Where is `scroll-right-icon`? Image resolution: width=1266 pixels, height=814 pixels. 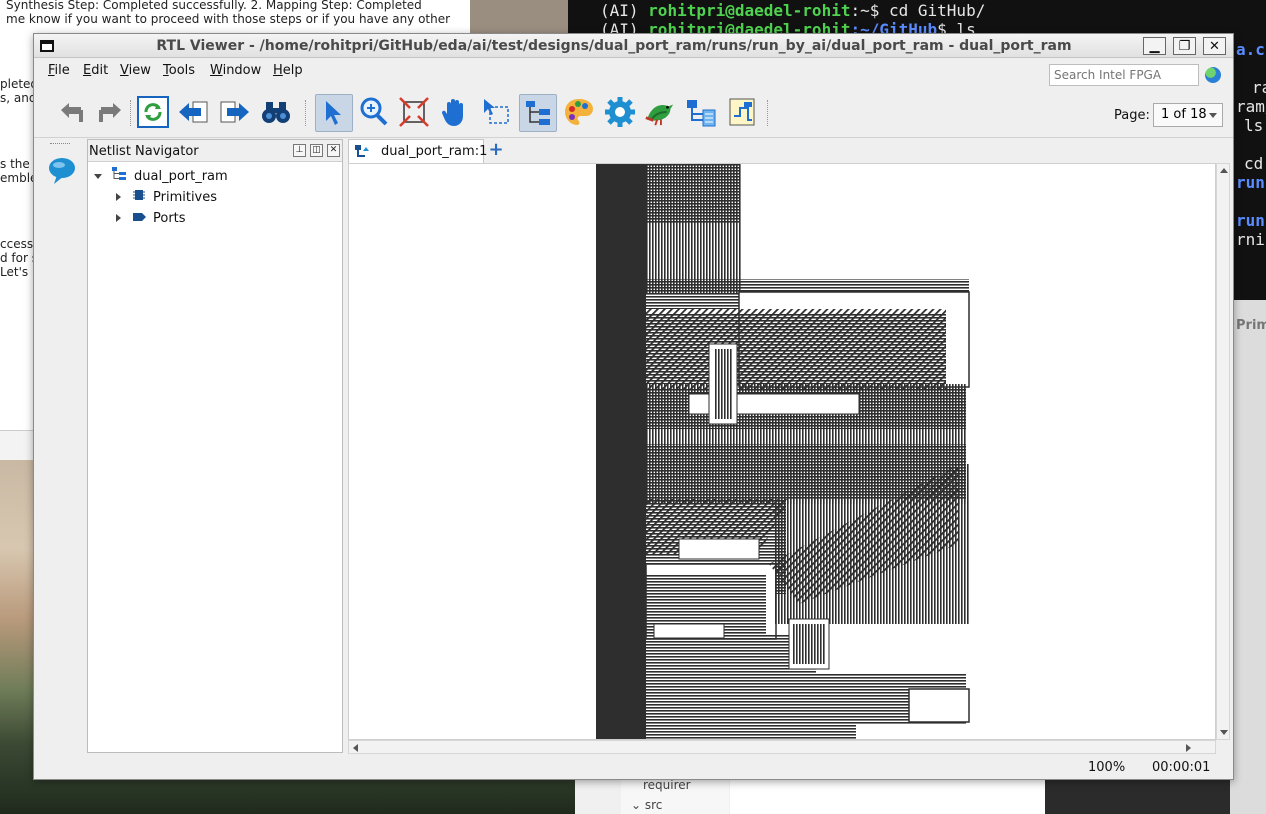
scroll-right-icon is located at coordinates (1188, 748).